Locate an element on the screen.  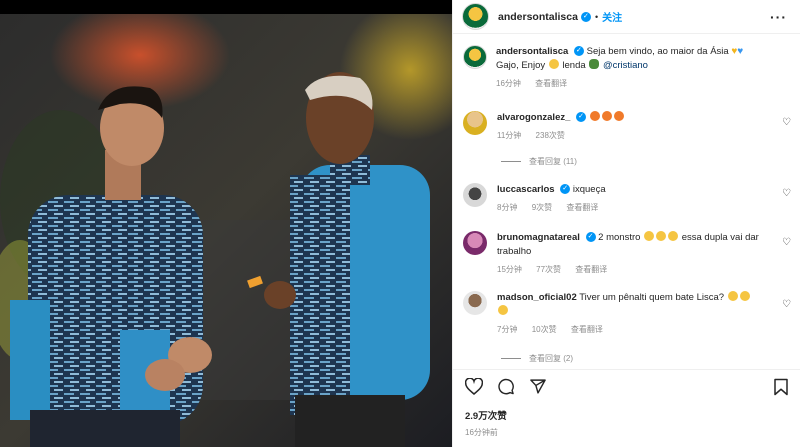
comment-likes: 9次赞 is located at coordinates (542, 207).